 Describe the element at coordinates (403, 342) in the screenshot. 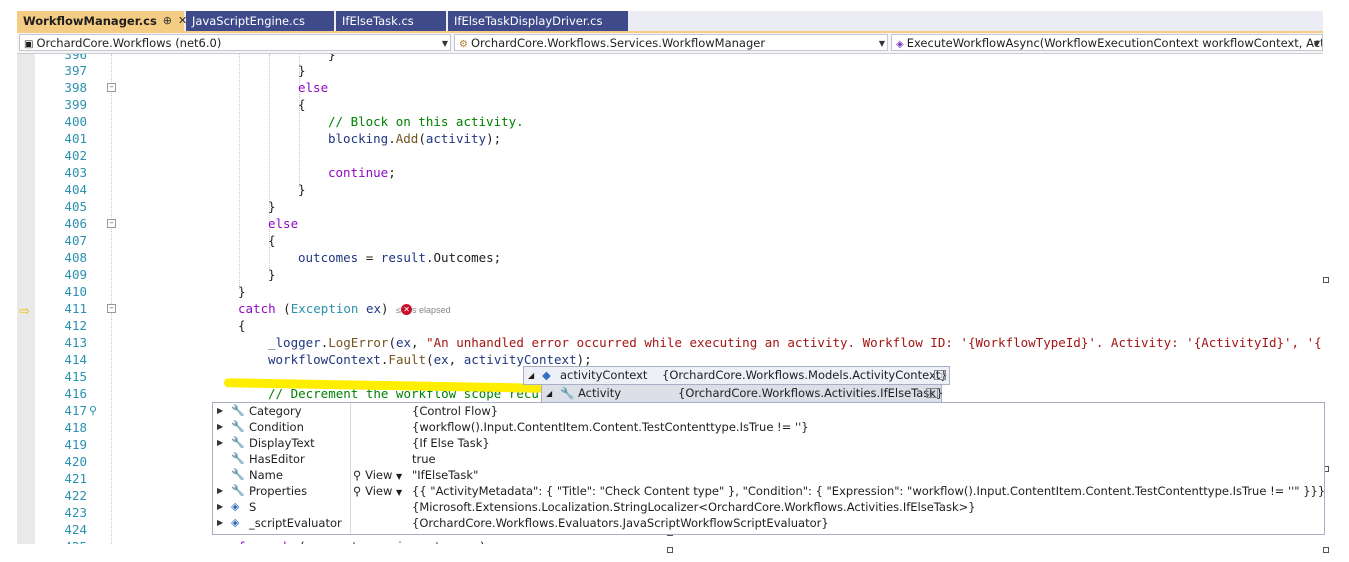

I see `code-token: ex` at that location.